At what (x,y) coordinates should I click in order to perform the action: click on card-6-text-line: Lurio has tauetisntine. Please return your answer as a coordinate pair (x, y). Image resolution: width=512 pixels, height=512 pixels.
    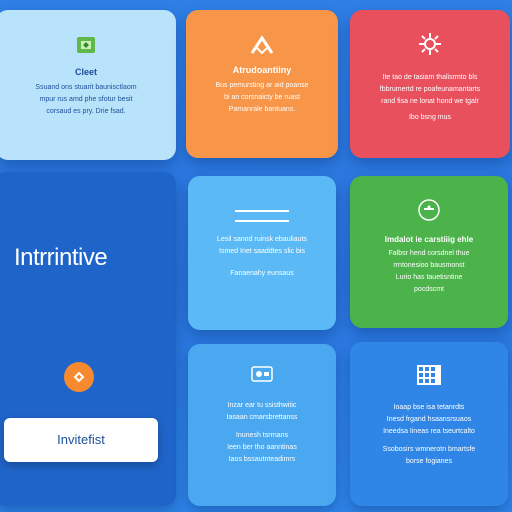
    Looking at the image, I should click on (429, 277).